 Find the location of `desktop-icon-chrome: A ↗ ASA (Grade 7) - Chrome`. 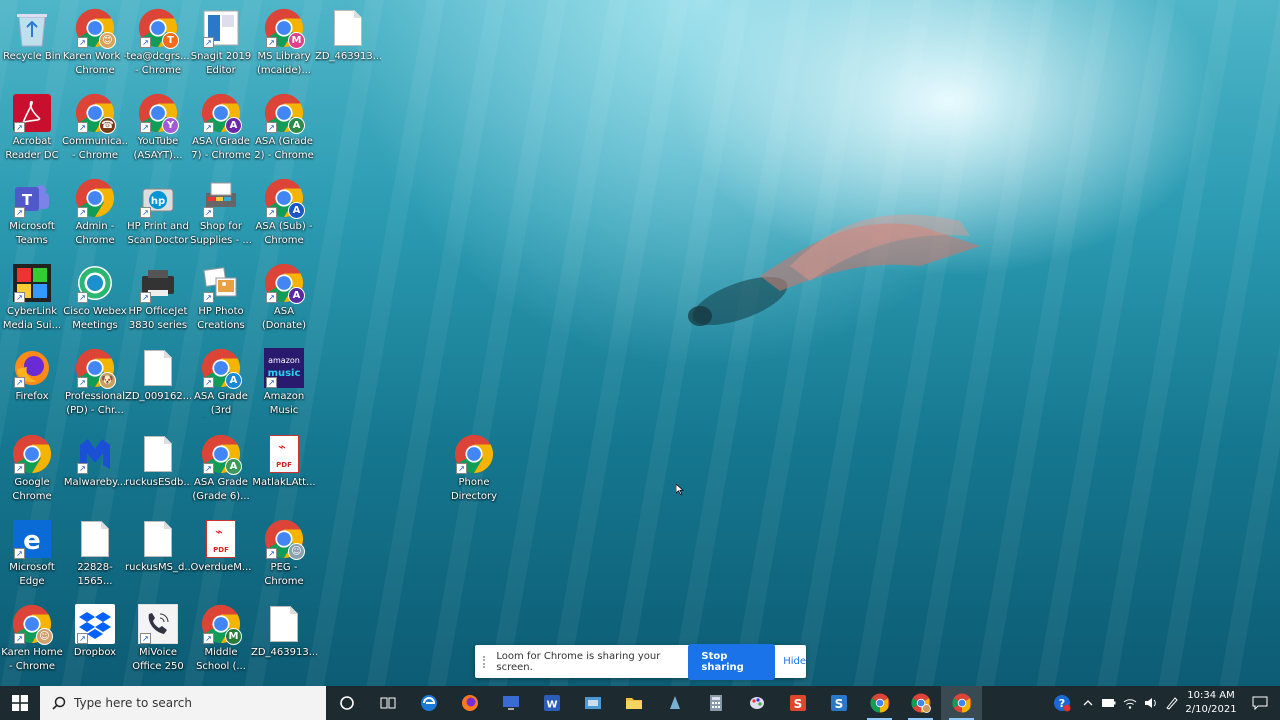

desktop-icon-chrome: A ↗ ASA (Grade 7) - Chrome is located at coordinates (221, 130).